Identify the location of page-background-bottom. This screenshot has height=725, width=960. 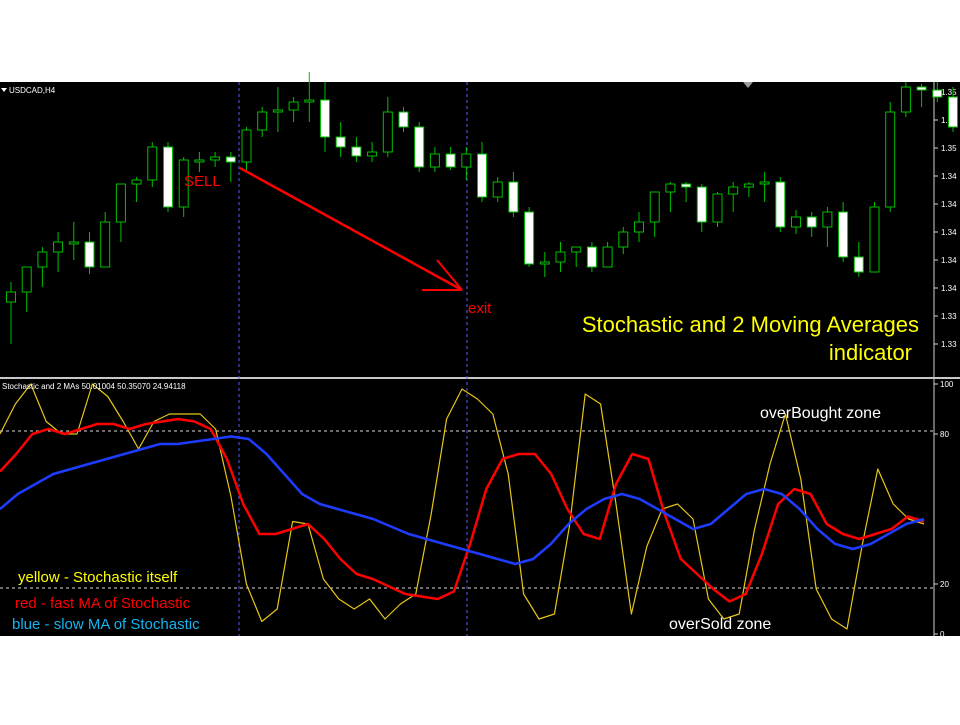
(480, 678).